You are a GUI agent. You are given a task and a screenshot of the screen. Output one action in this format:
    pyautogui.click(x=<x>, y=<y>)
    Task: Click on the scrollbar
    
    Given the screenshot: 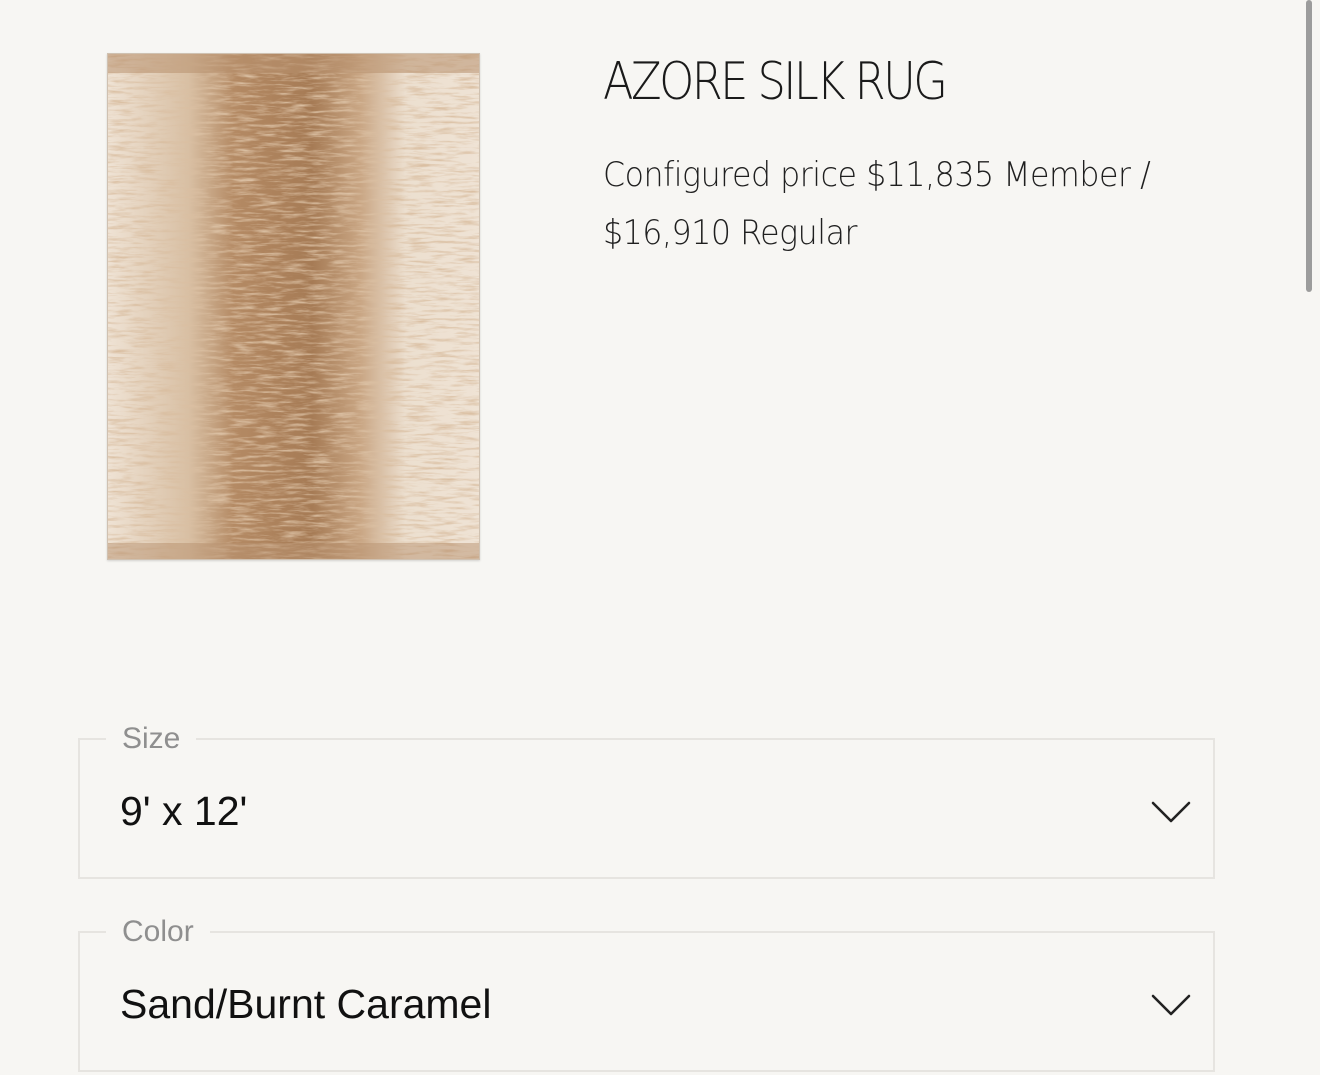 What is the action you would take?
    pyautogui.click(x=1310, y=537)
    